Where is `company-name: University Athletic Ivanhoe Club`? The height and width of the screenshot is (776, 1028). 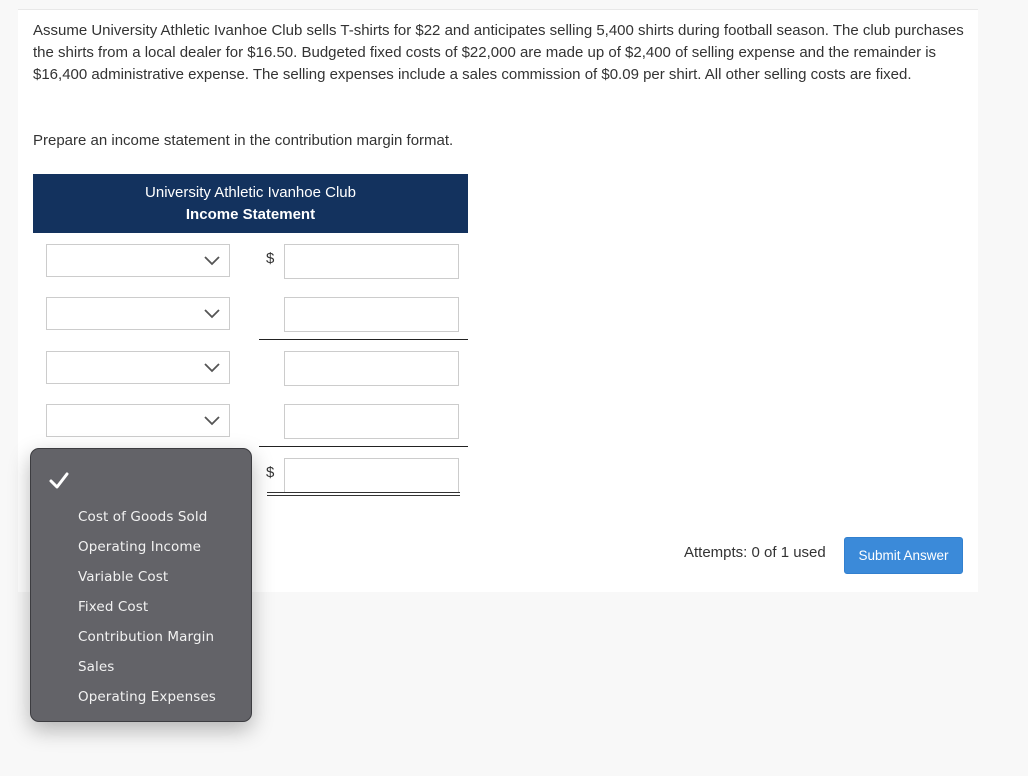 company-name: University Athletic Ivanhoe Club is located at coordinates (250, 192).